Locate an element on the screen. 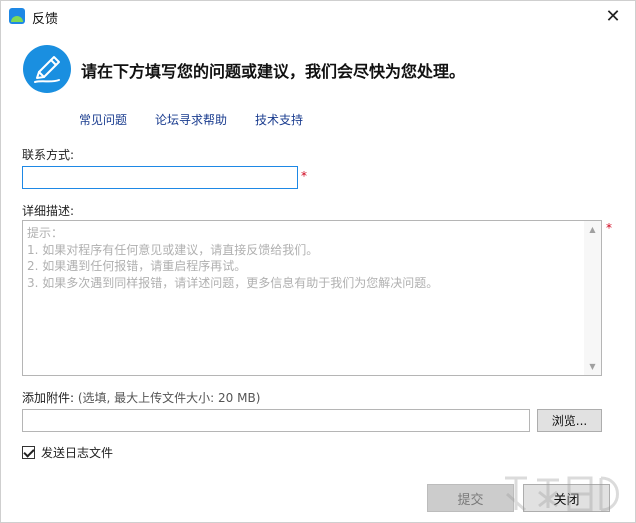 Image resolution: width=636 pixels, height=523 pixels. scroll-up-arrow-icon: ▲ is located at coordinates (592, 229).